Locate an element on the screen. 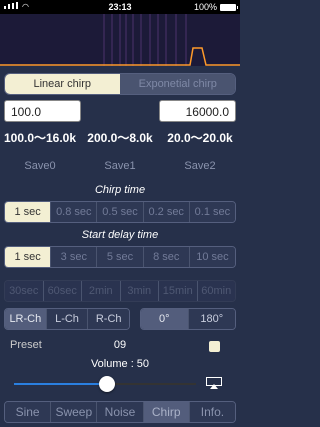 The image size is (320, 427). range-preset-2: 20.0～20.0k is located at coordinates (200, 137).